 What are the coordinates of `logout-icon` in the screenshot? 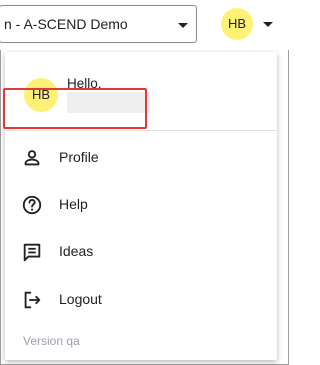 It's located at (32, 300).